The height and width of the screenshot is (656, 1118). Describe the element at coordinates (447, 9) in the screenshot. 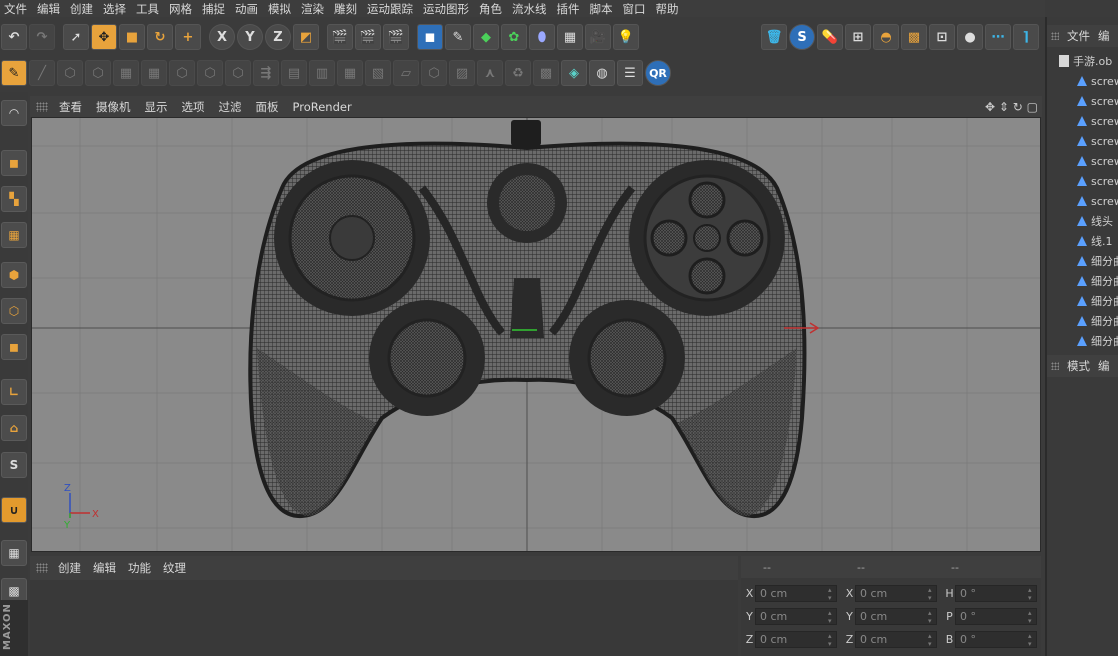

I see `menu-mograph: 运动图形` at that location.